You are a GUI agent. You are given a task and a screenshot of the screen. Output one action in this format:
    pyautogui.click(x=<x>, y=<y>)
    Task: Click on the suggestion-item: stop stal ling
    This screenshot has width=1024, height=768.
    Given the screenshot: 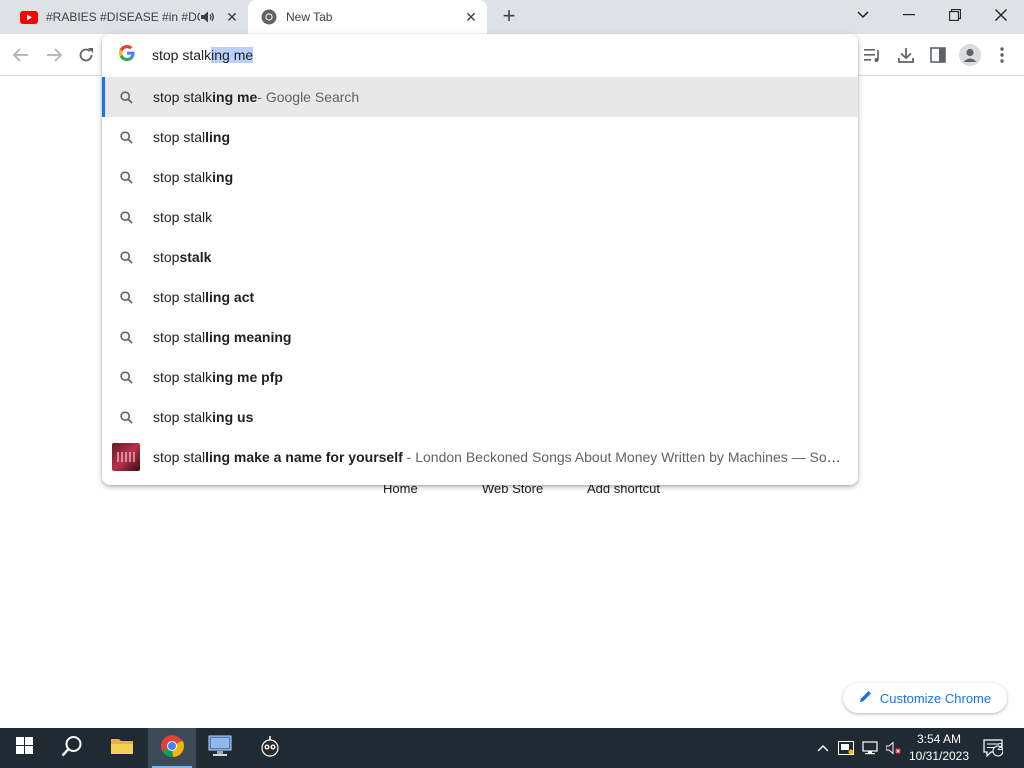 What is the action you would take?
    pyautogui.click(x=480, y=137)
    